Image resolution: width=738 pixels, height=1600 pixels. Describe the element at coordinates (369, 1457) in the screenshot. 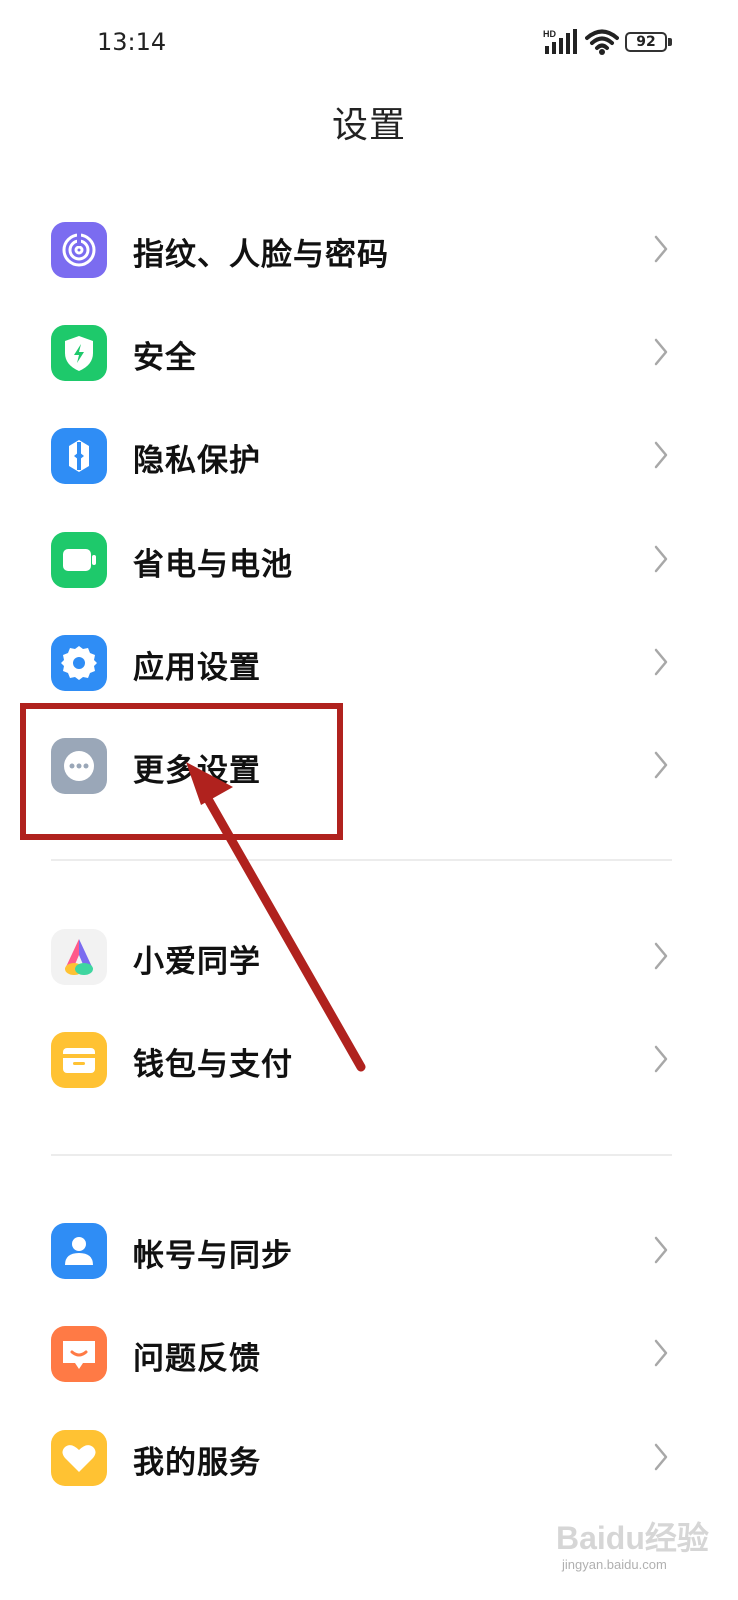

I see `settings-item-my-services: 我的服务` at that location.